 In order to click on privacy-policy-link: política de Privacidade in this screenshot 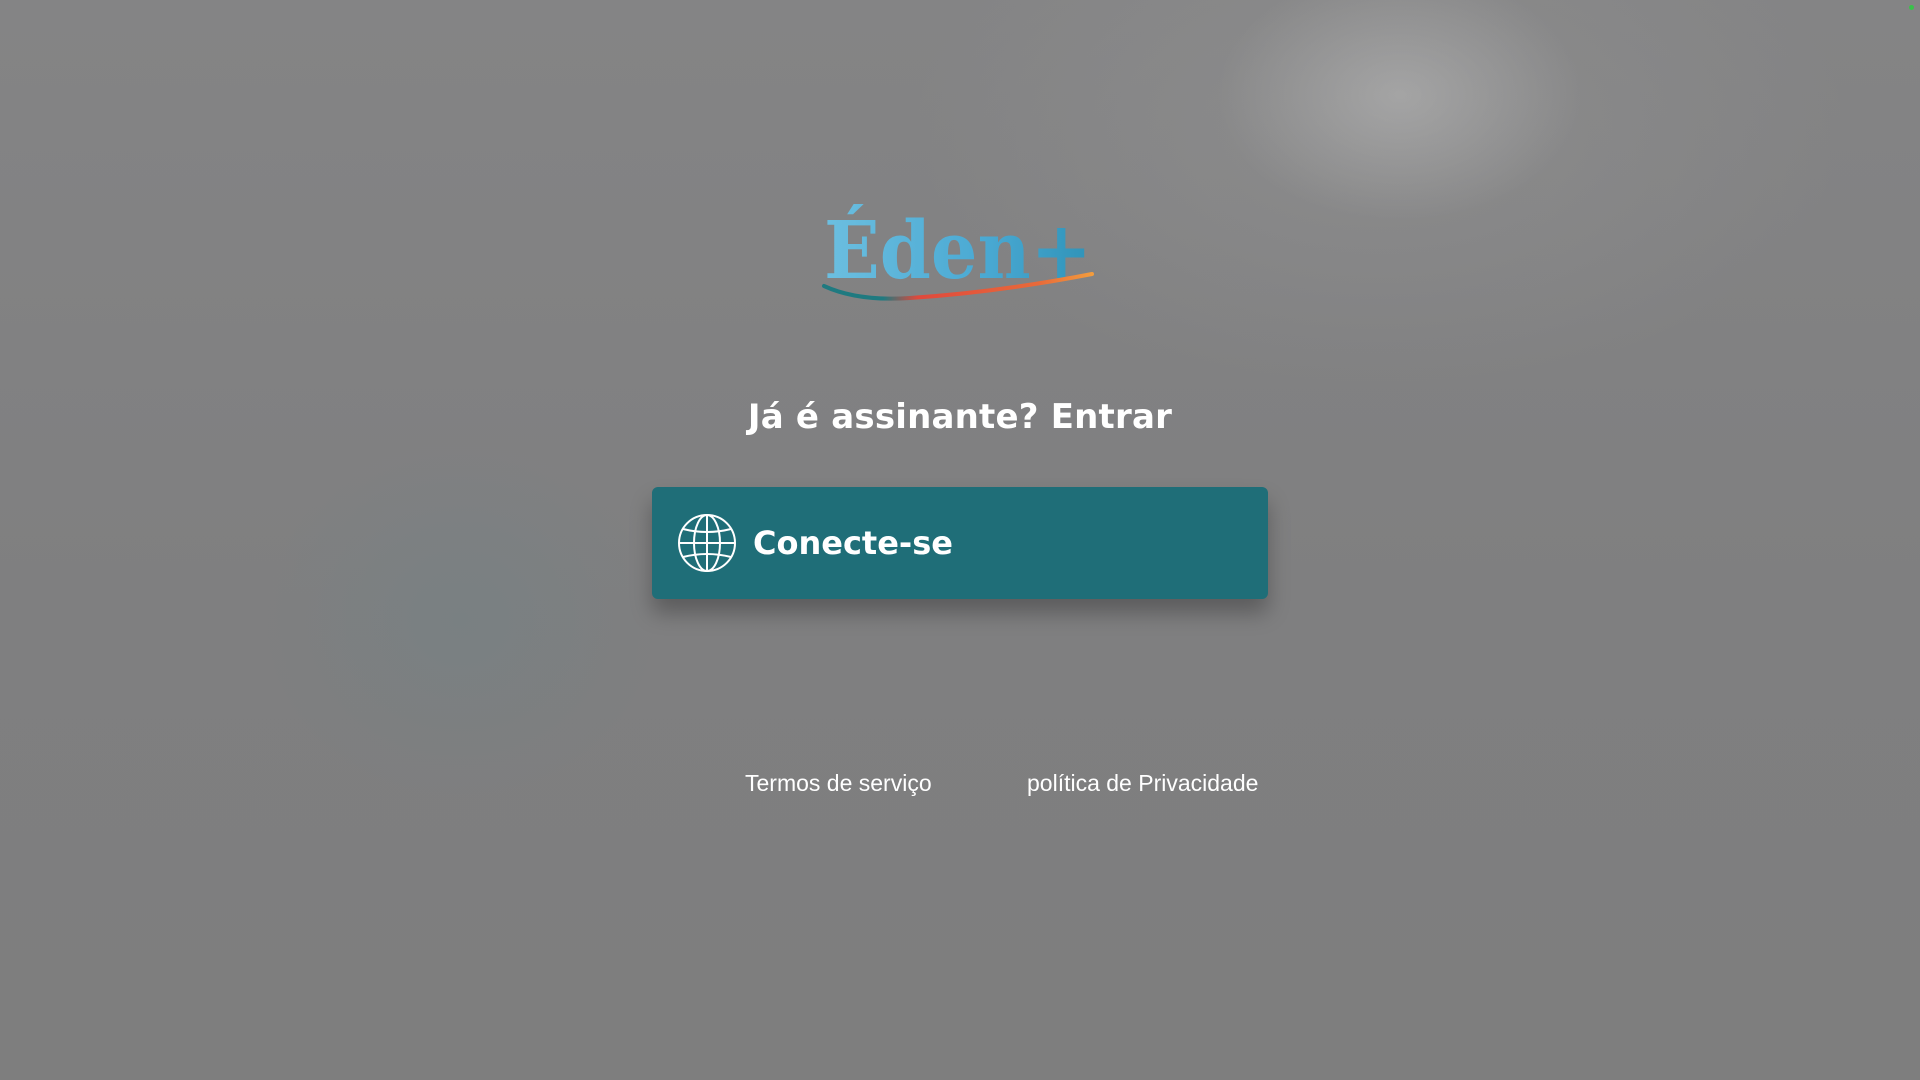, I will do `click(1142, 783)`.